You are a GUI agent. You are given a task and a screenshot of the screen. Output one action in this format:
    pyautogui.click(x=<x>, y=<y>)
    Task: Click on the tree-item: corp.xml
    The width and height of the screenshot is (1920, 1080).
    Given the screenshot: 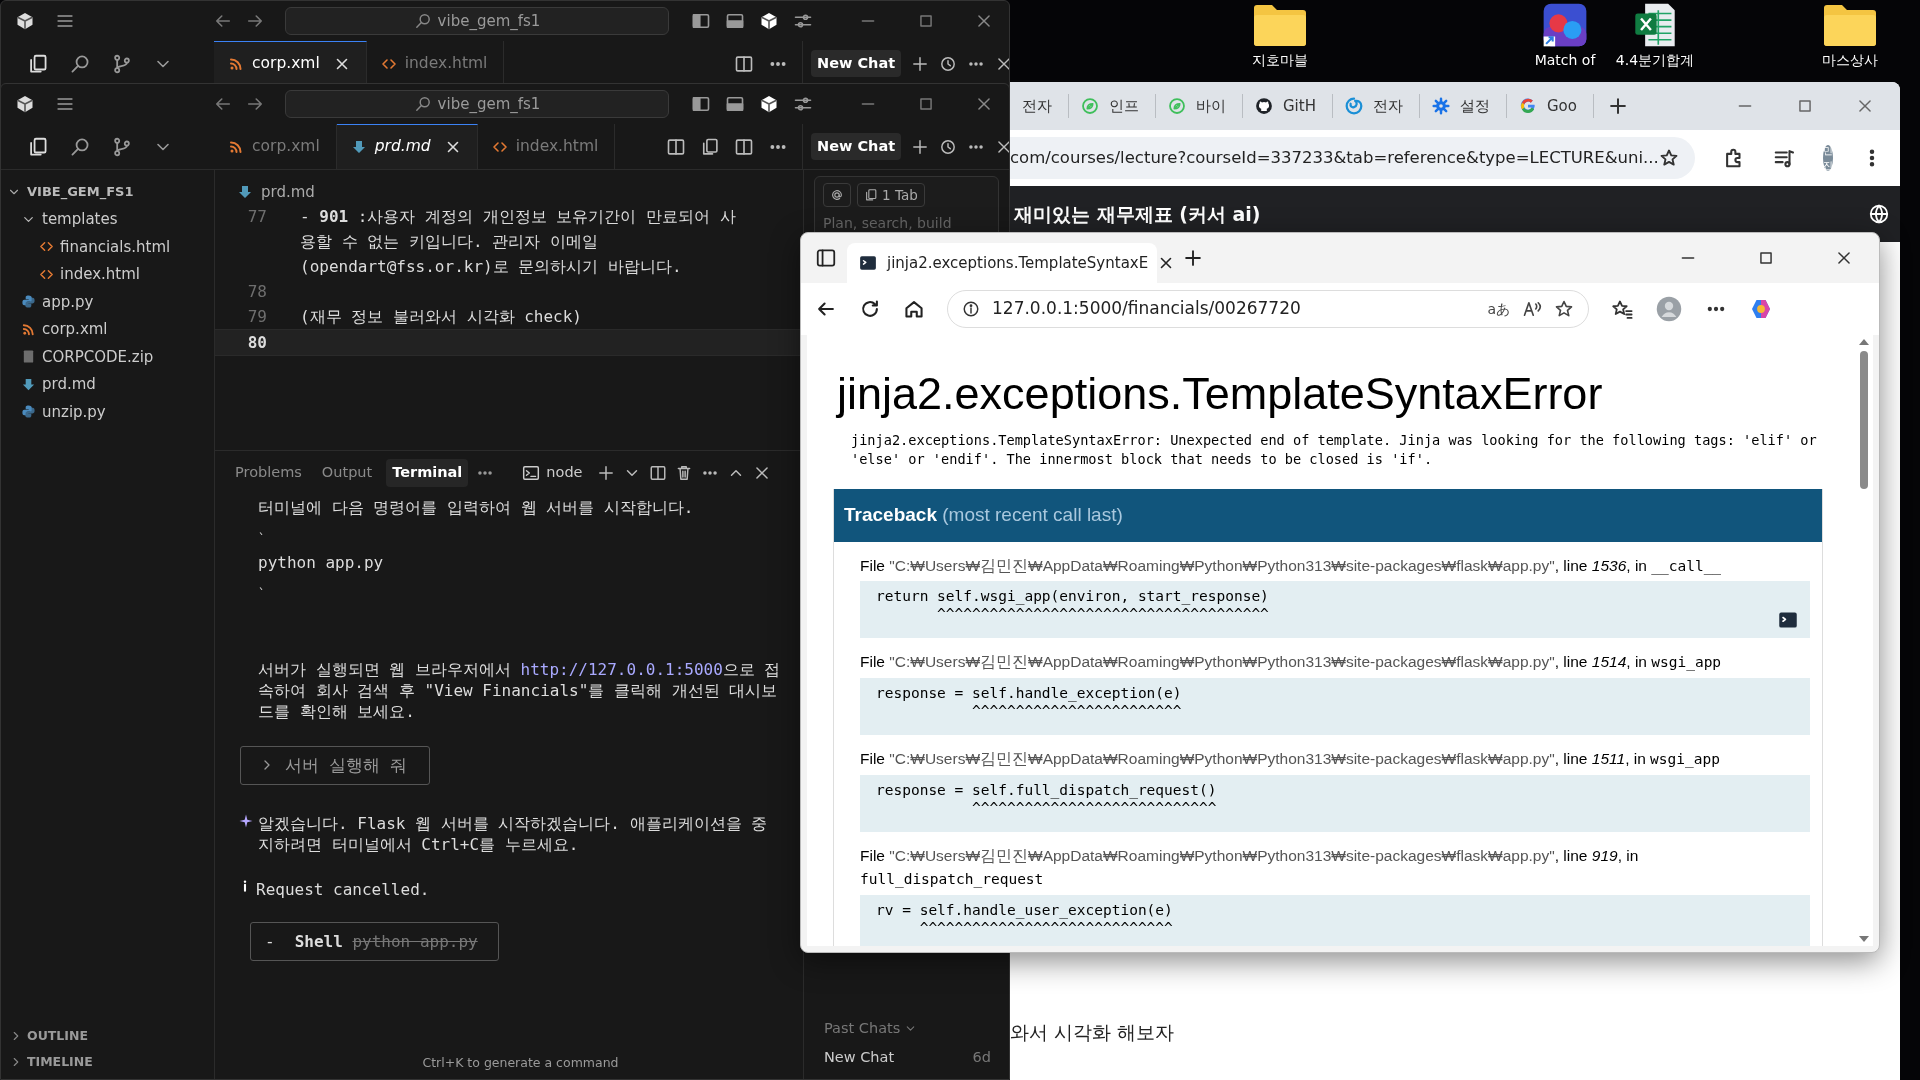 What is the action you would take?
    pyautogui.click(x=107, y=329)
    